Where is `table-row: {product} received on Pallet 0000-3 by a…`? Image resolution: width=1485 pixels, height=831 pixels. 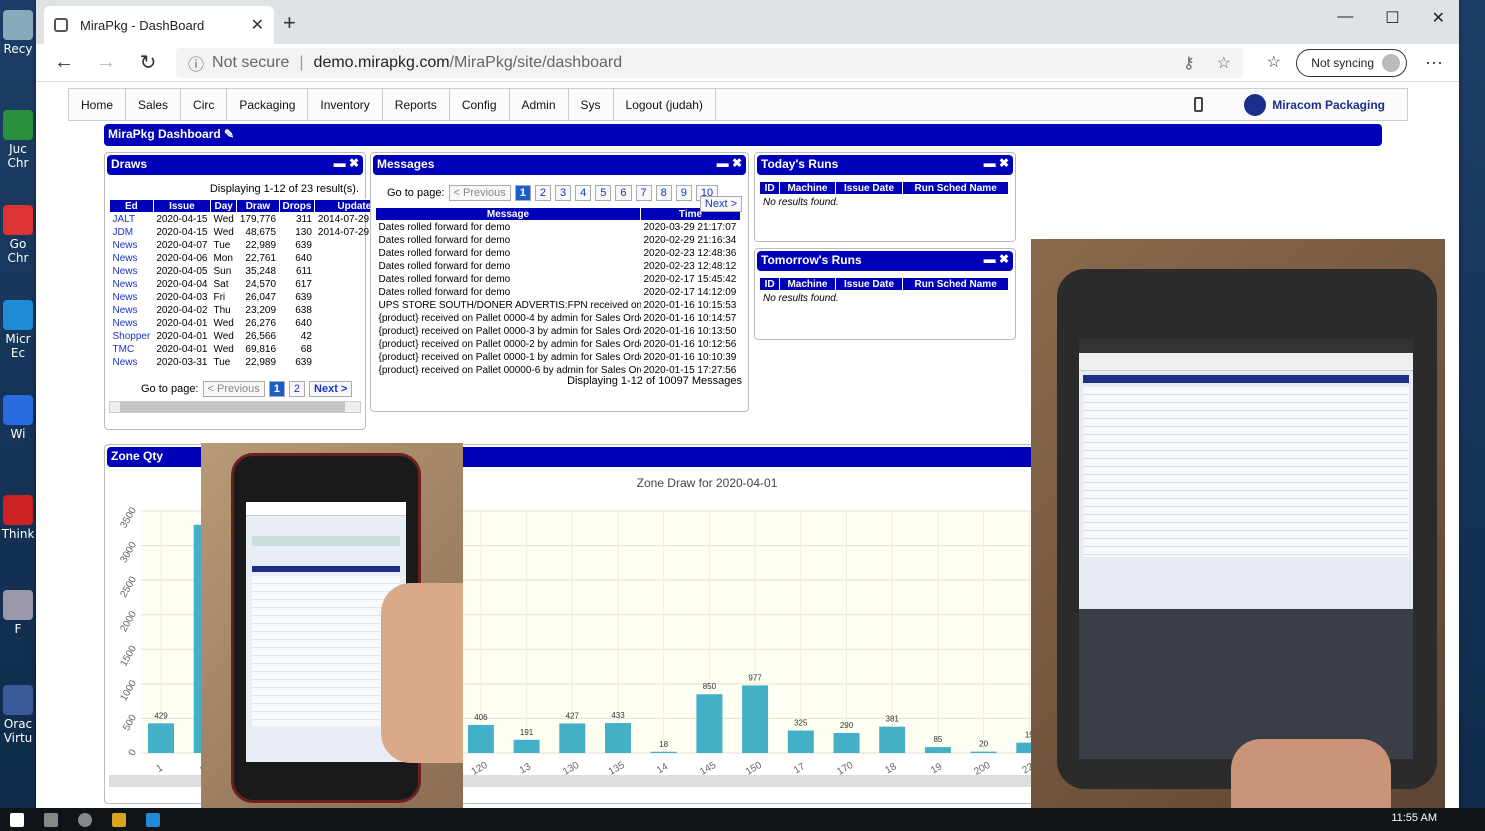
table-row: {product} received on Pallet 0000-3 by a… is located at coordinates (558, 331).